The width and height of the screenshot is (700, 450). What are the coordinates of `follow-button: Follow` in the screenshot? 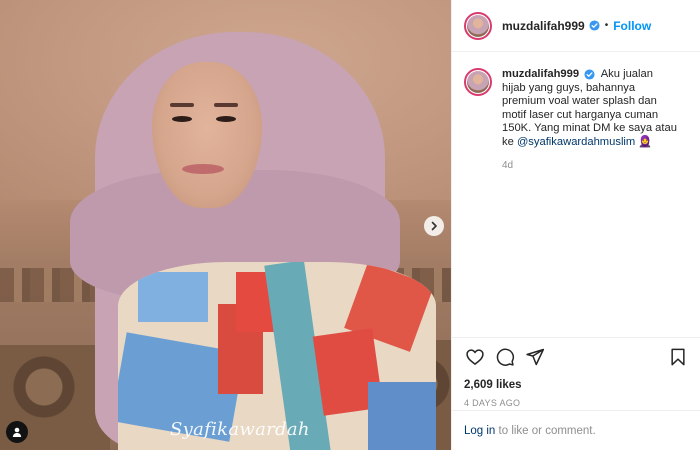 It's located at (632, 26).